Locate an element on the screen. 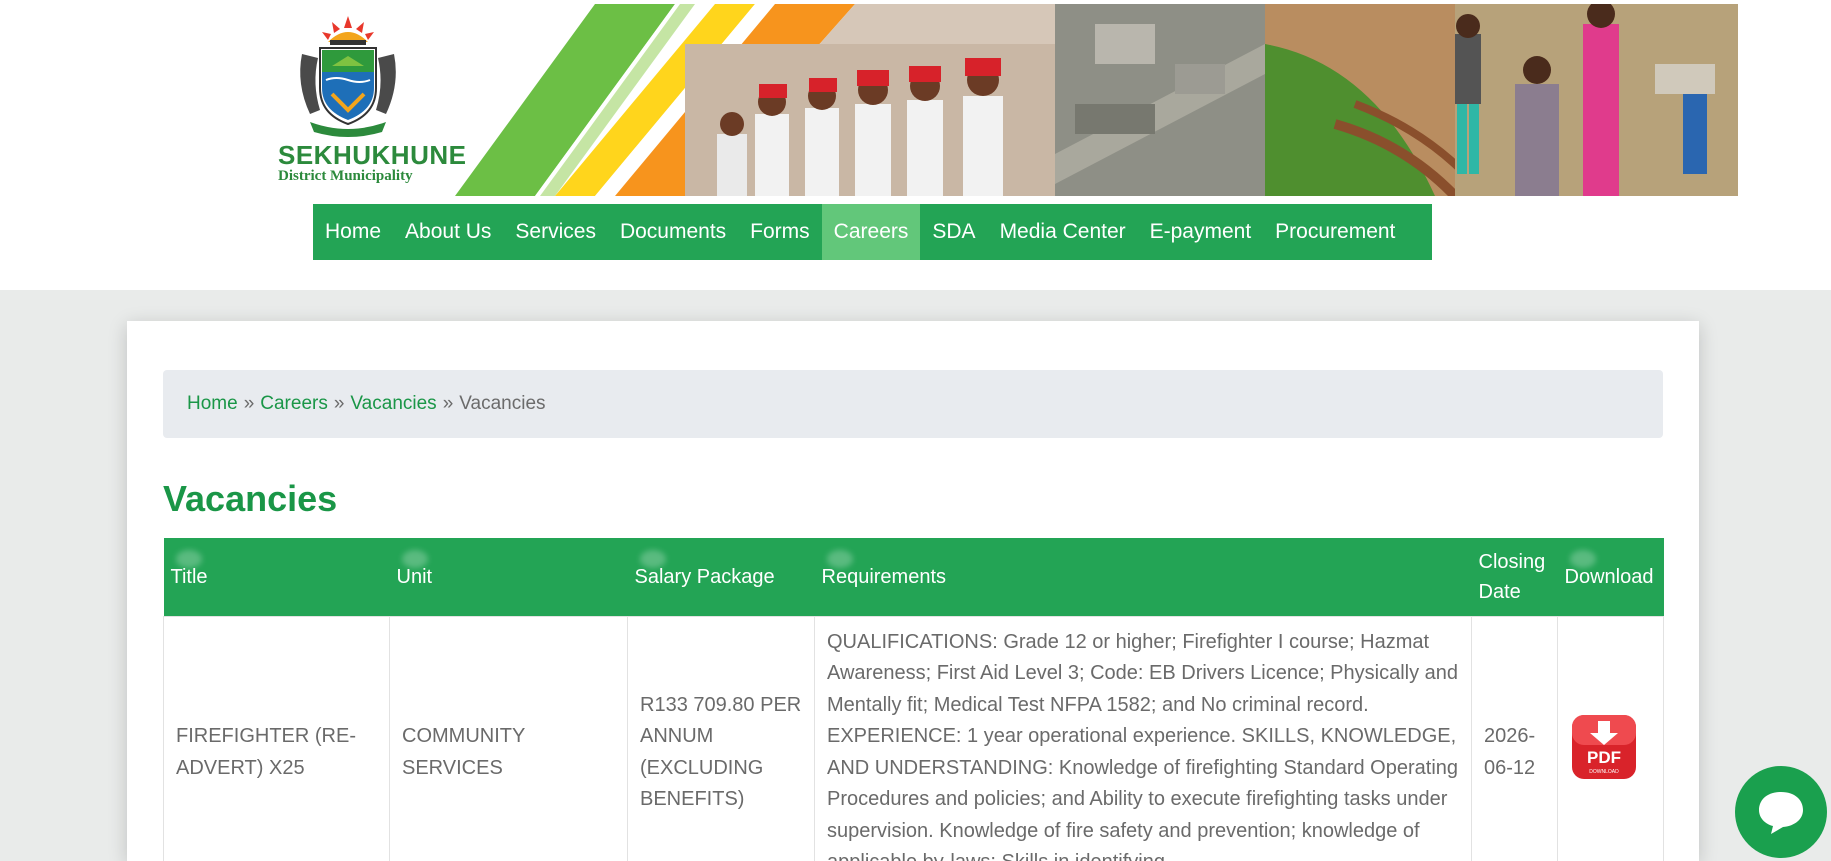  chat-button is located at coordinates (1781, 812).